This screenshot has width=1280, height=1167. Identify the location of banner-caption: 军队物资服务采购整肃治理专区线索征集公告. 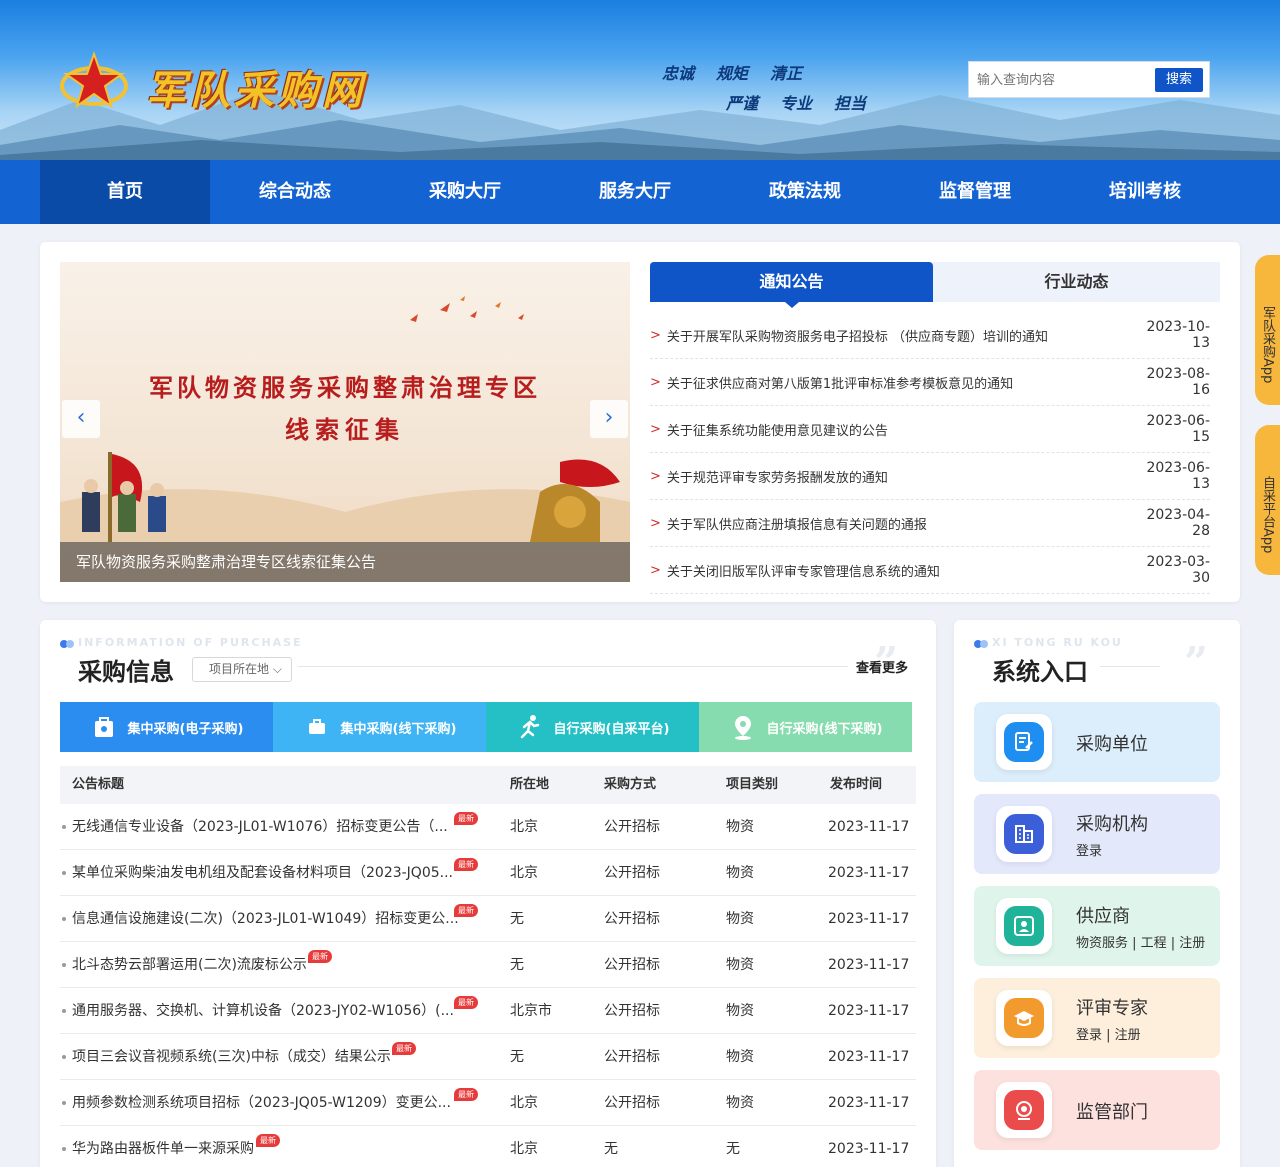
(345, 562).